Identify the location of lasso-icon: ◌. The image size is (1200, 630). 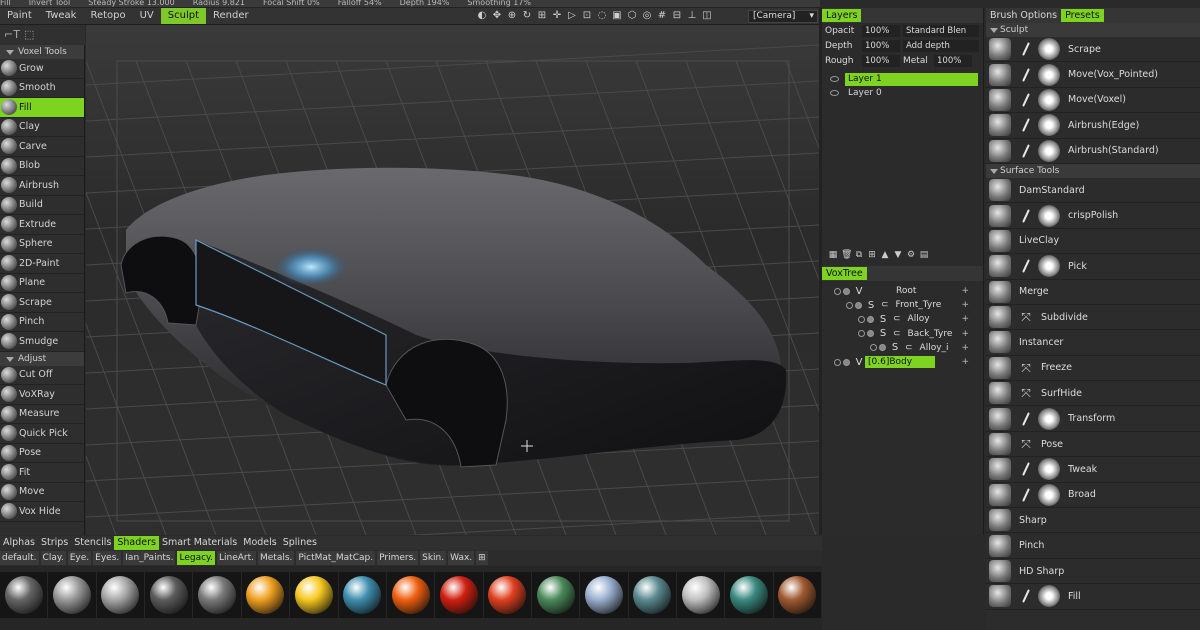
(602, 16).